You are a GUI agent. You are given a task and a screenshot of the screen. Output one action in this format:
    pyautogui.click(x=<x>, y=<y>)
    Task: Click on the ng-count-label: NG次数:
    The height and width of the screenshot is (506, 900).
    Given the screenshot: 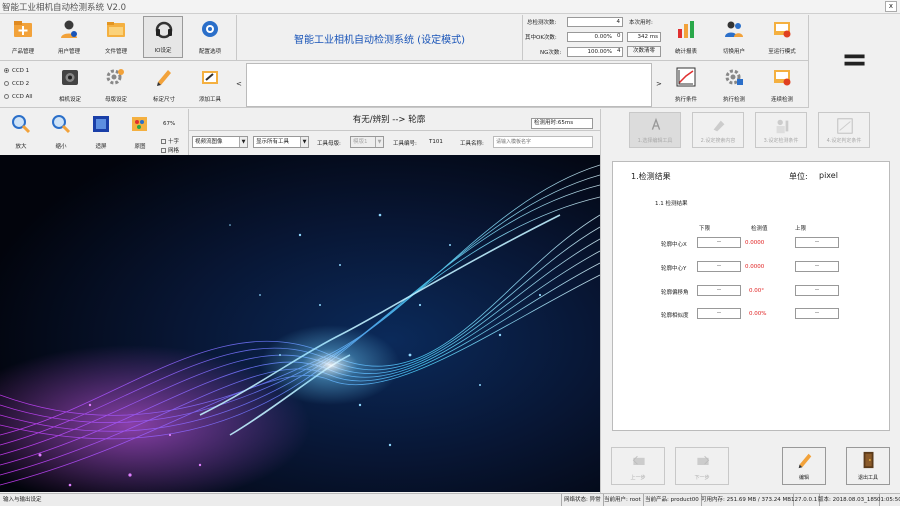 What is the action you would take?
    pyautogui.click(x=551, y=53)
    